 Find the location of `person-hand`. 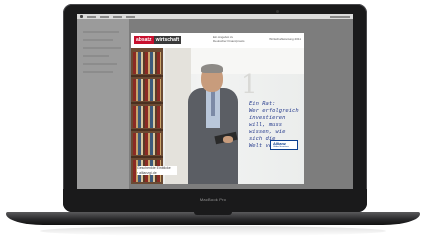

person-hand is located at coordinates (228, 139).